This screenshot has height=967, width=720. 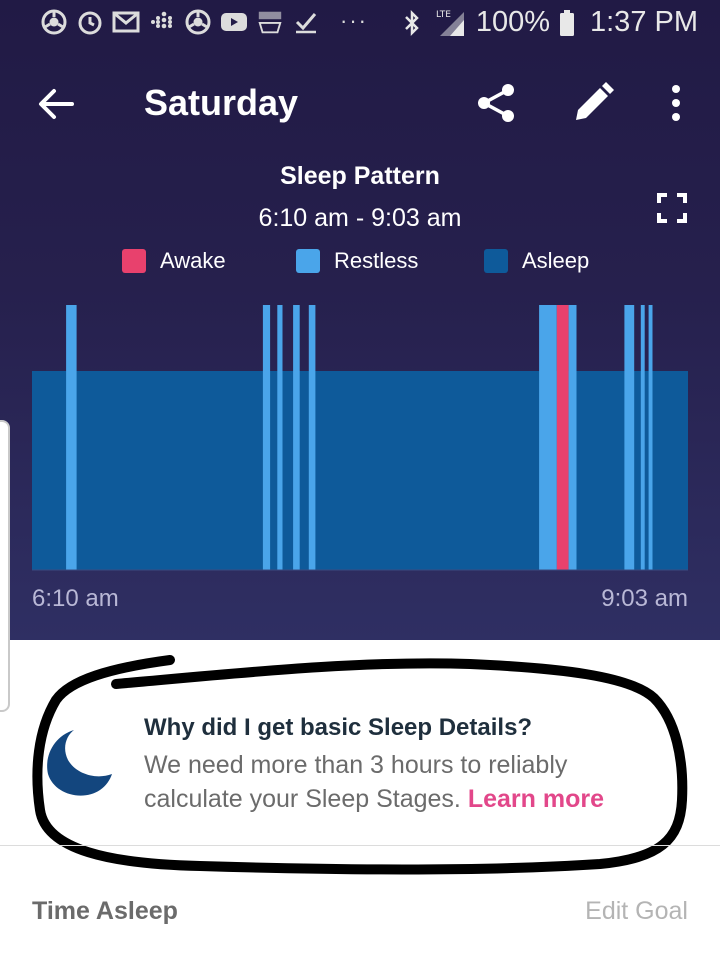 I want to click on legend-awake: Awake, so click(x=174, y=261).